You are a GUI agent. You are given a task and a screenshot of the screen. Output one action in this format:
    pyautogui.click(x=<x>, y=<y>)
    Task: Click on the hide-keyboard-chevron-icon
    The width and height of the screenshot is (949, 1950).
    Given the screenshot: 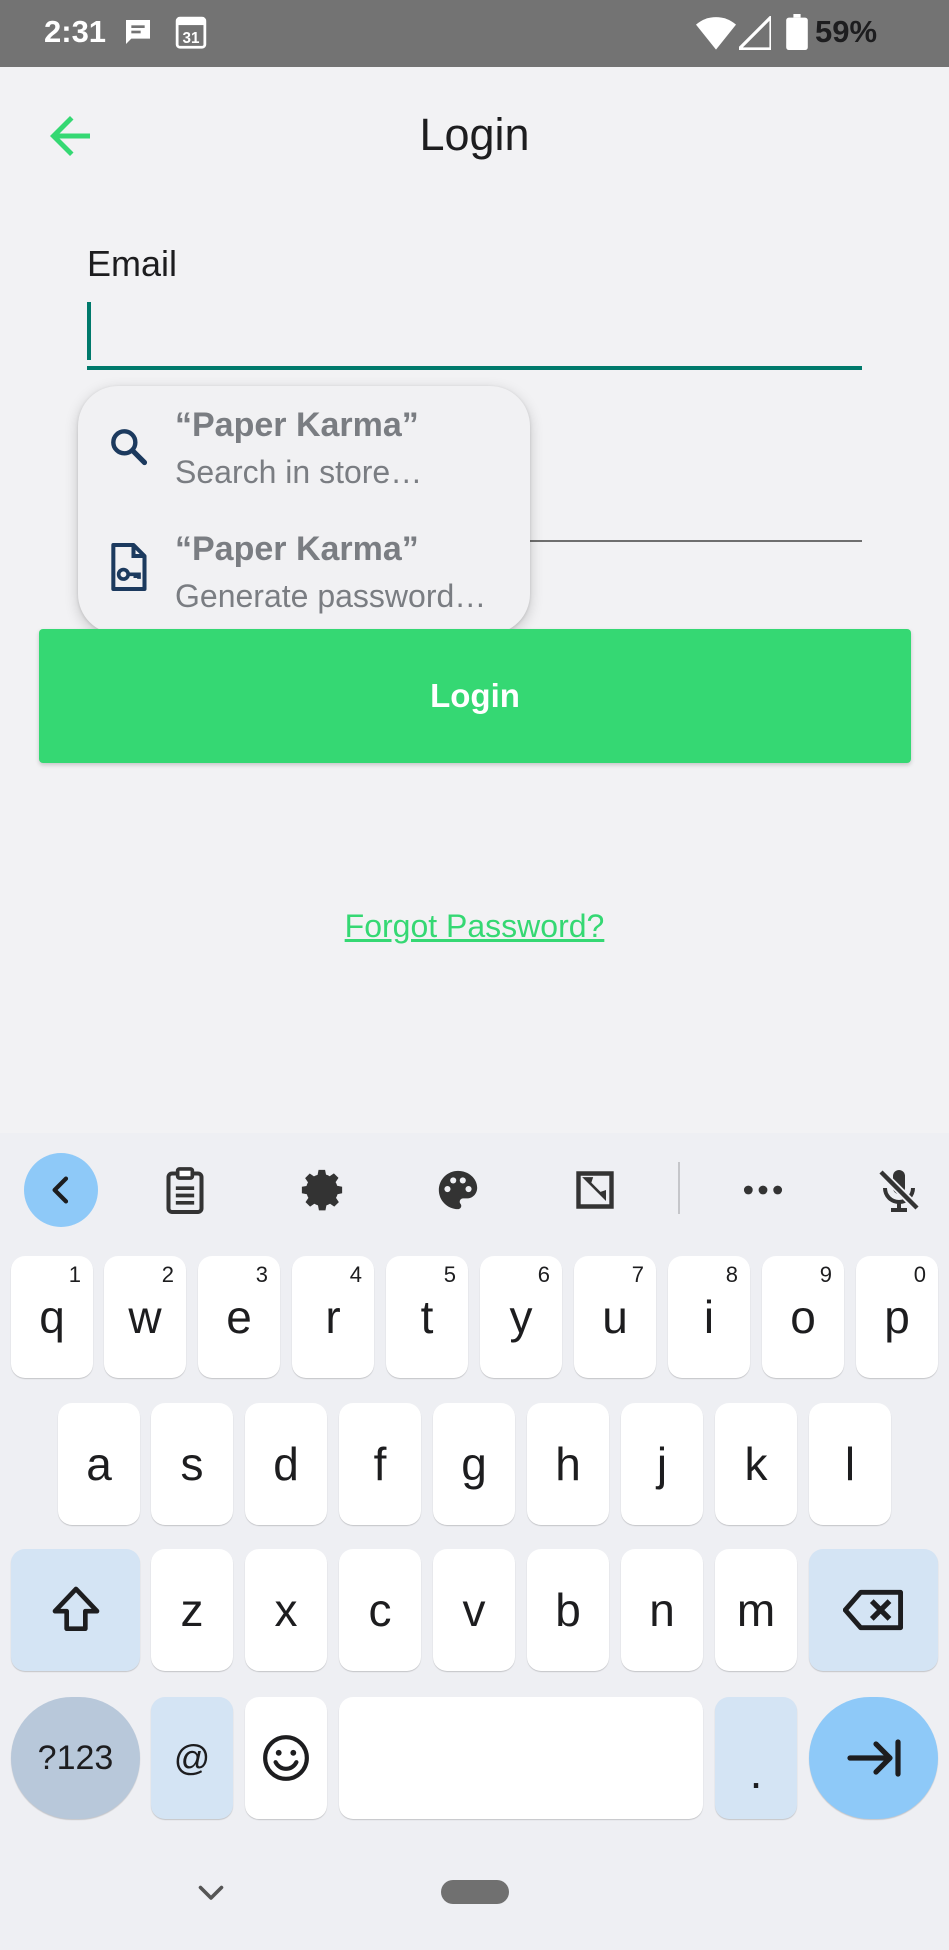 What is the action you would take?
    pyautogui.click(x=211, y=1892)
    